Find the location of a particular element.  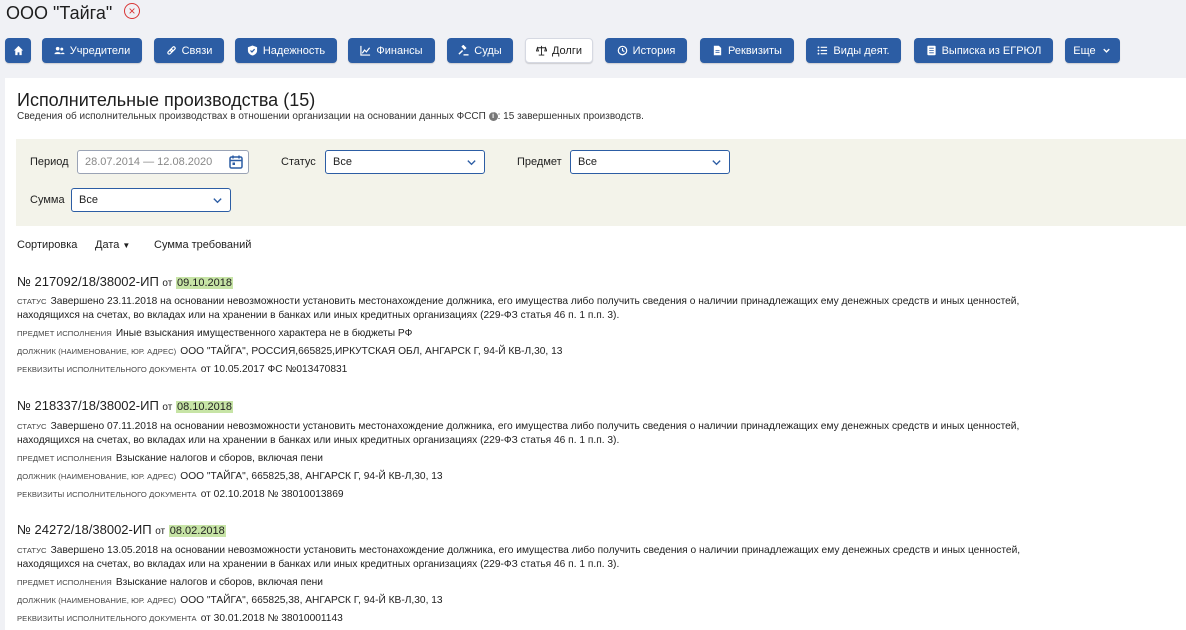

status-select: Все is located at coordinates (405, 162).